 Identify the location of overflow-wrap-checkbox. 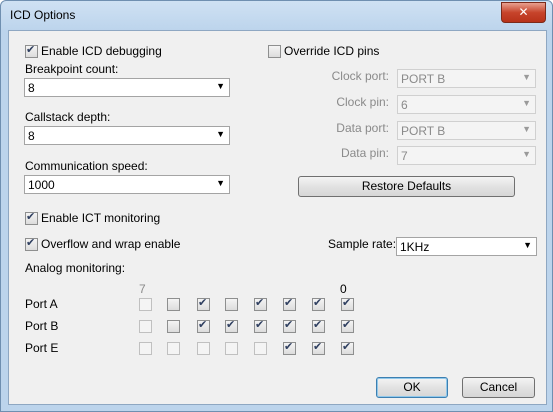
(31, 243).